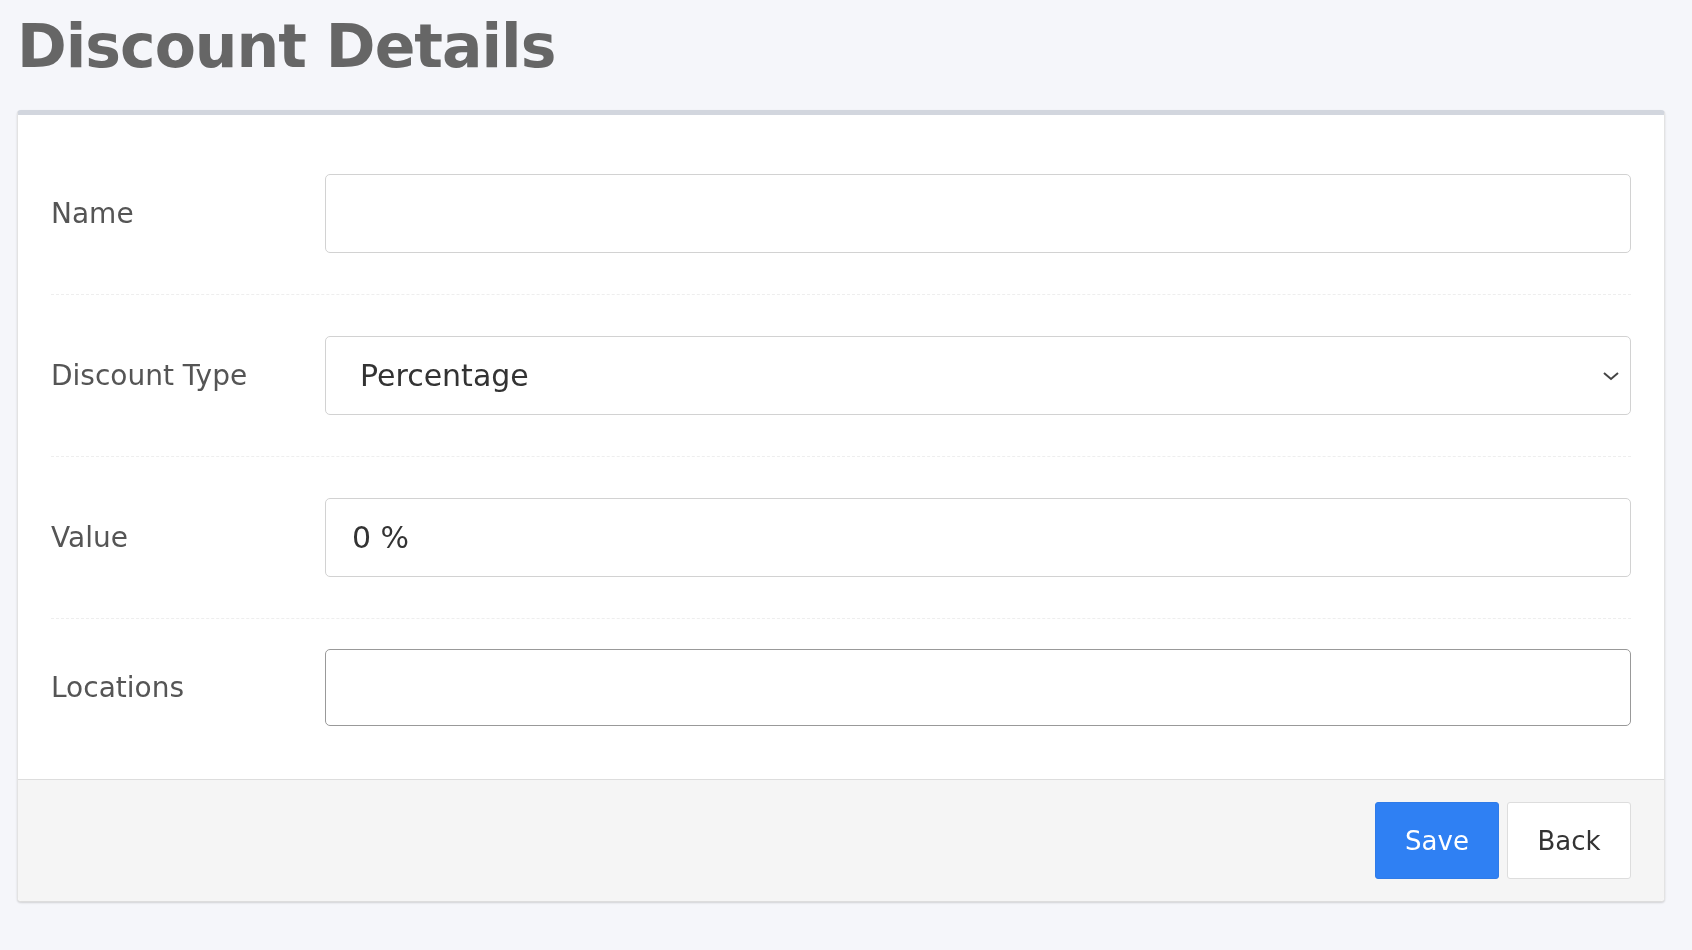 This screenshot has width=1692, height=950. Describe the element at coordinates (90, 537) in the screenshot. I see `field-label: Value` at that location.